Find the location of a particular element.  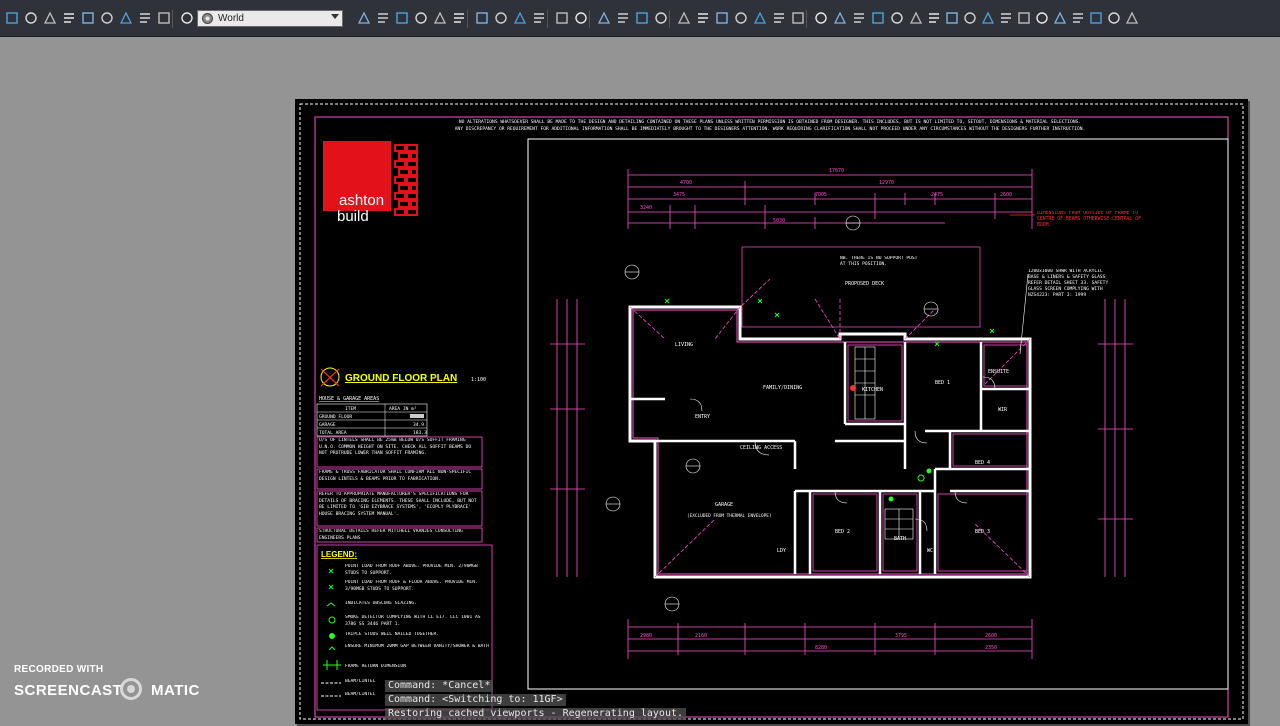

zoom-window-icon is located at coordinates (642, 18).